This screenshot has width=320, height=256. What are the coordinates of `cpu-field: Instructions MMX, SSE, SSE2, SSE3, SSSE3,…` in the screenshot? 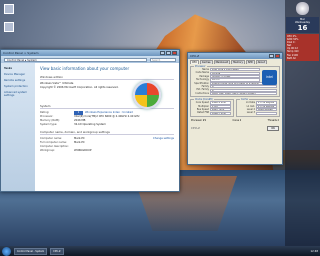 It's located at (235, 94).